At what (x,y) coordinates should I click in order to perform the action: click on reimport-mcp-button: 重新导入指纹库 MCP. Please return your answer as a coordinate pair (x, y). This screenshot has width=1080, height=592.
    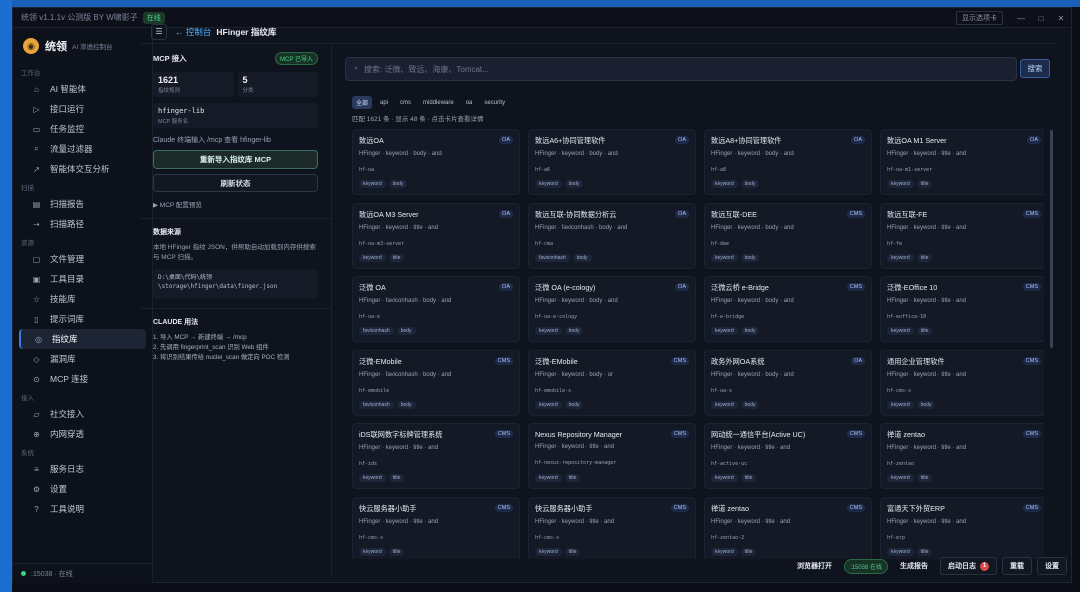
    Looking at the image, I should click on (235, 159).